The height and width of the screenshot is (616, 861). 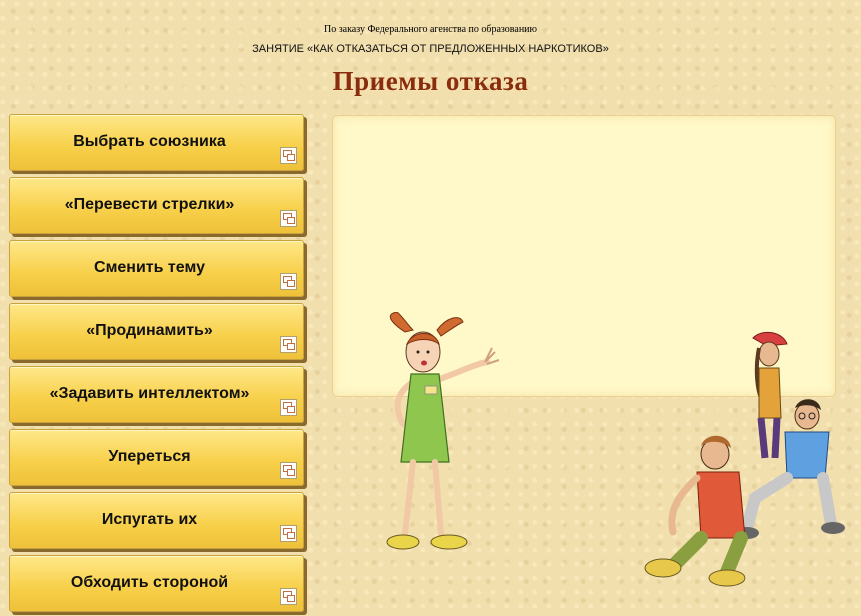 What do you see at coordinates (149, 582) in the screenshot?
I see `menu-button-label: Обходить стороной` at bounding box center [149, 582].